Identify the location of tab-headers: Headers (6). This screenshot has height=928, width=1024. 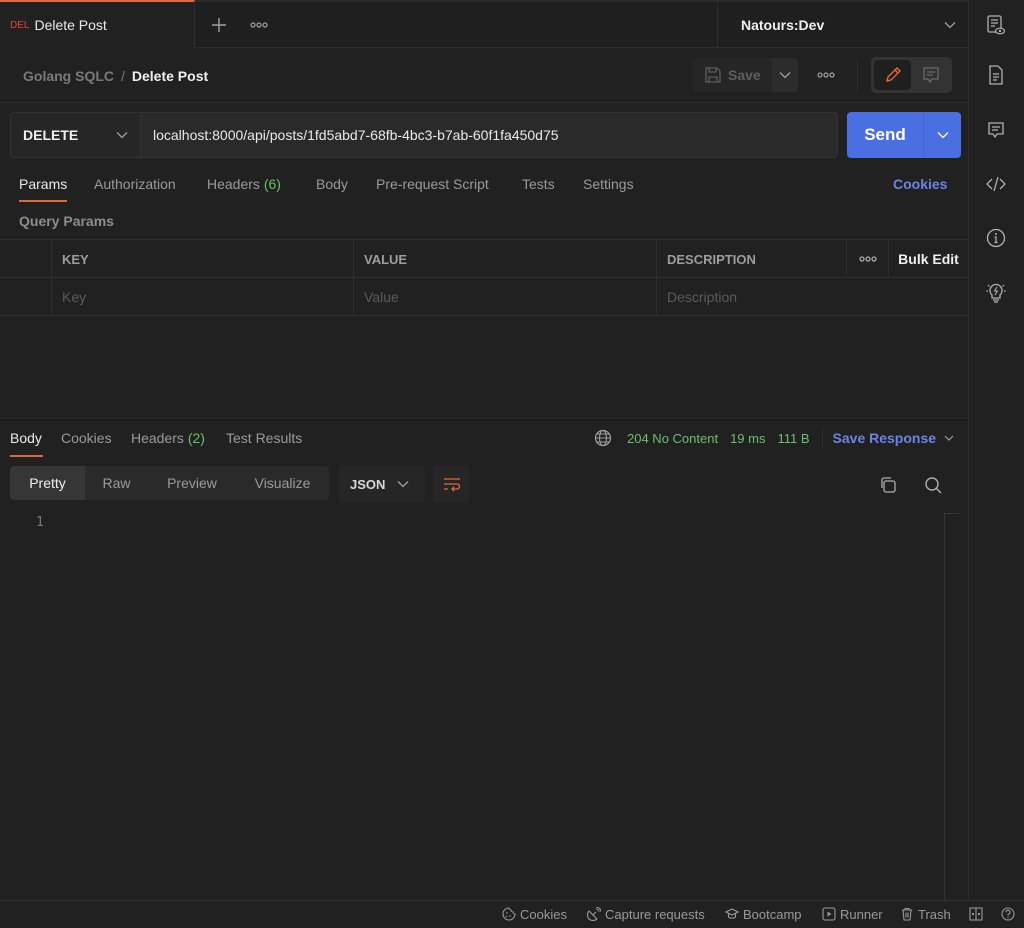
(244, 184).